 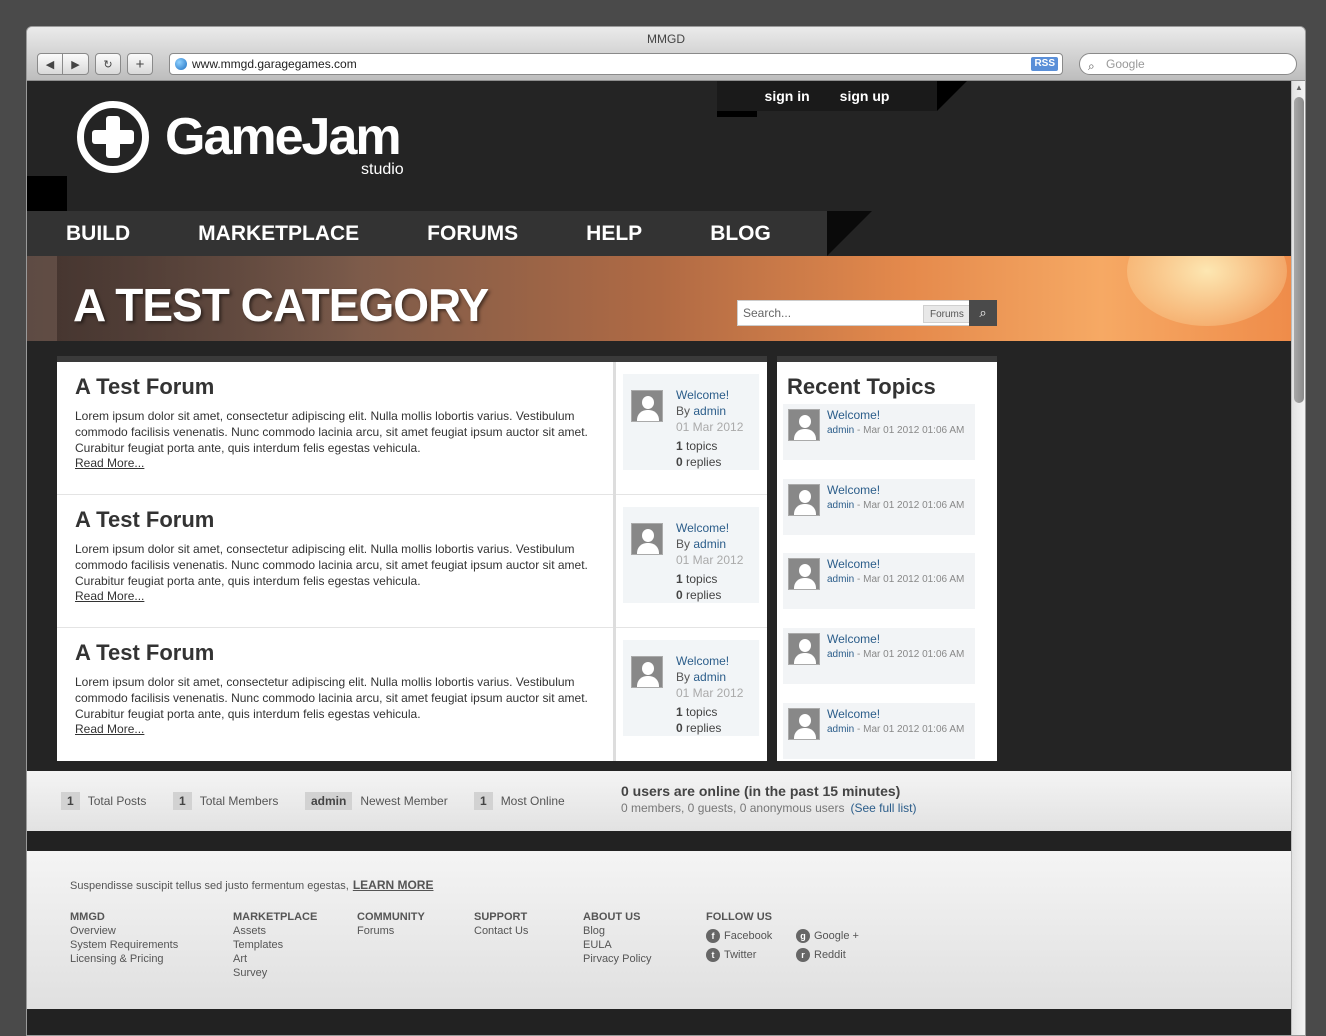 I want to click on footer-link: Blog, so click(x=617, y=931).